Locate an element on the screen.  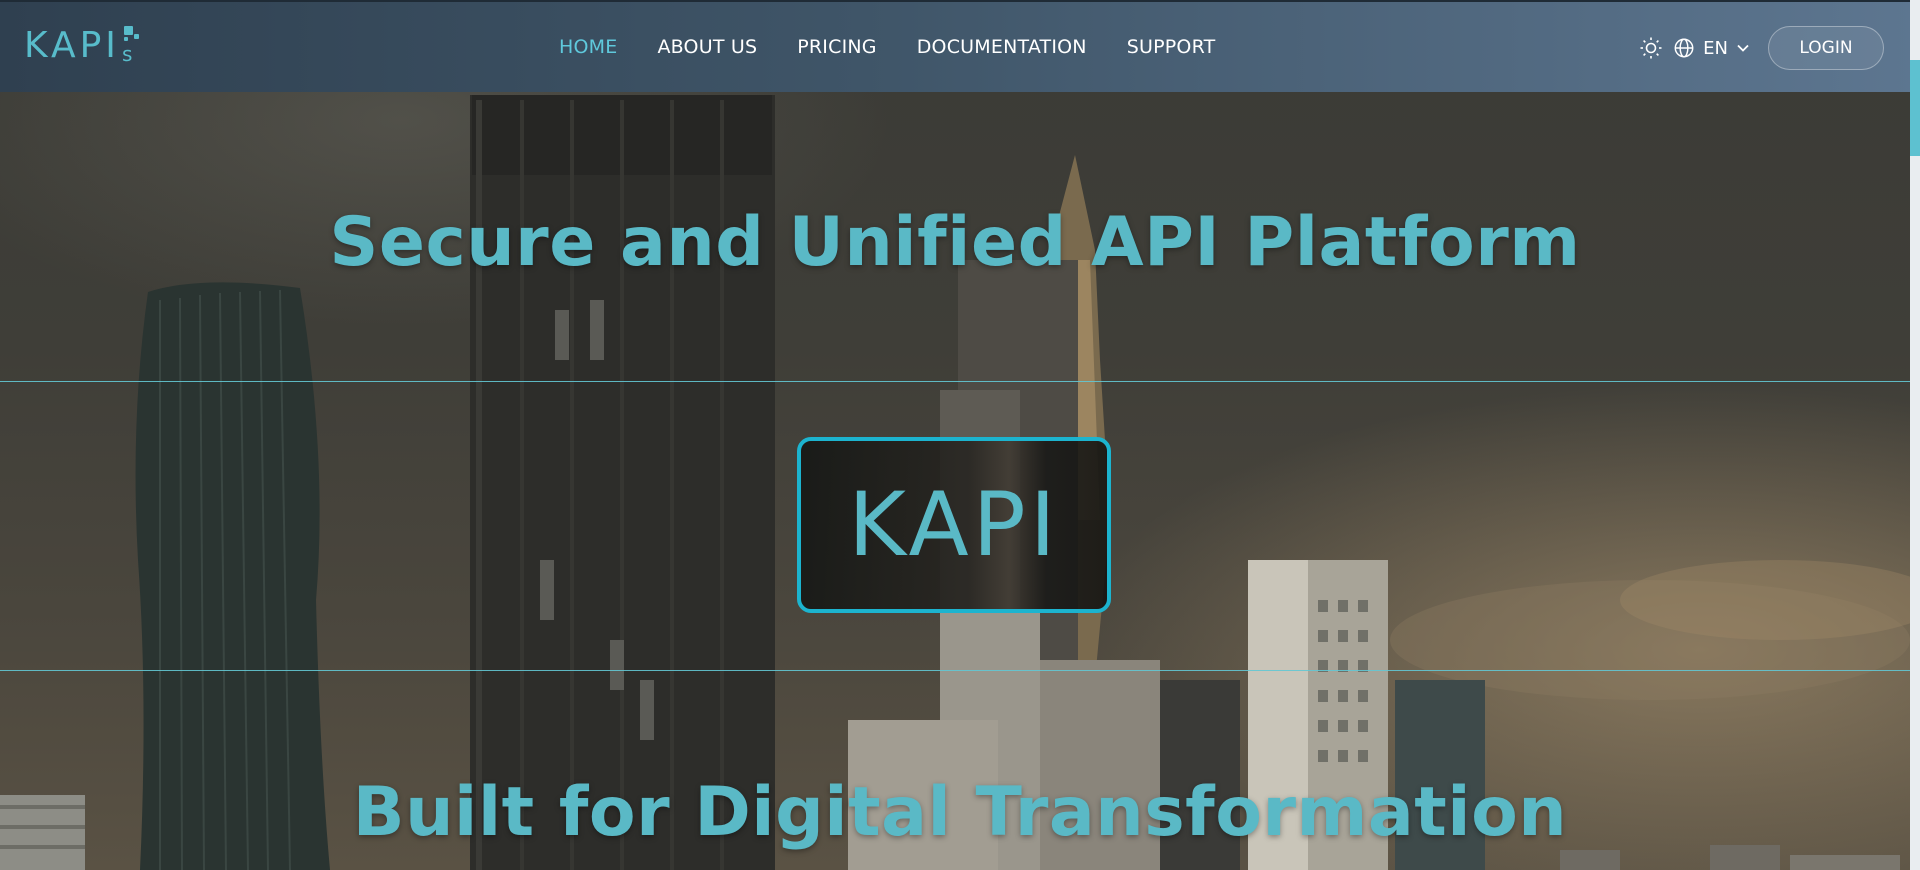
logo-suffix: s is located at coordinates (127, 54).